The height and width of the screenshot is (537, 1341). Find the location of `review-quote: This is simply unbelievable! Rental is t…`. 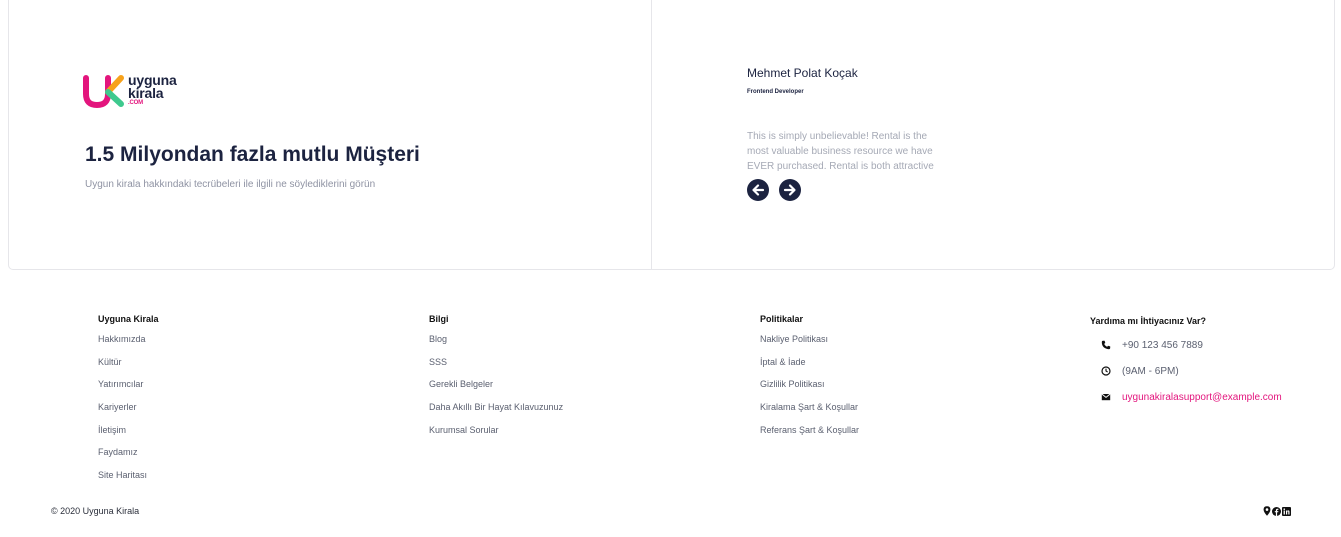

review-quote: This is simply unbelievable! Rental is t… is located at coordinates (840, 151).